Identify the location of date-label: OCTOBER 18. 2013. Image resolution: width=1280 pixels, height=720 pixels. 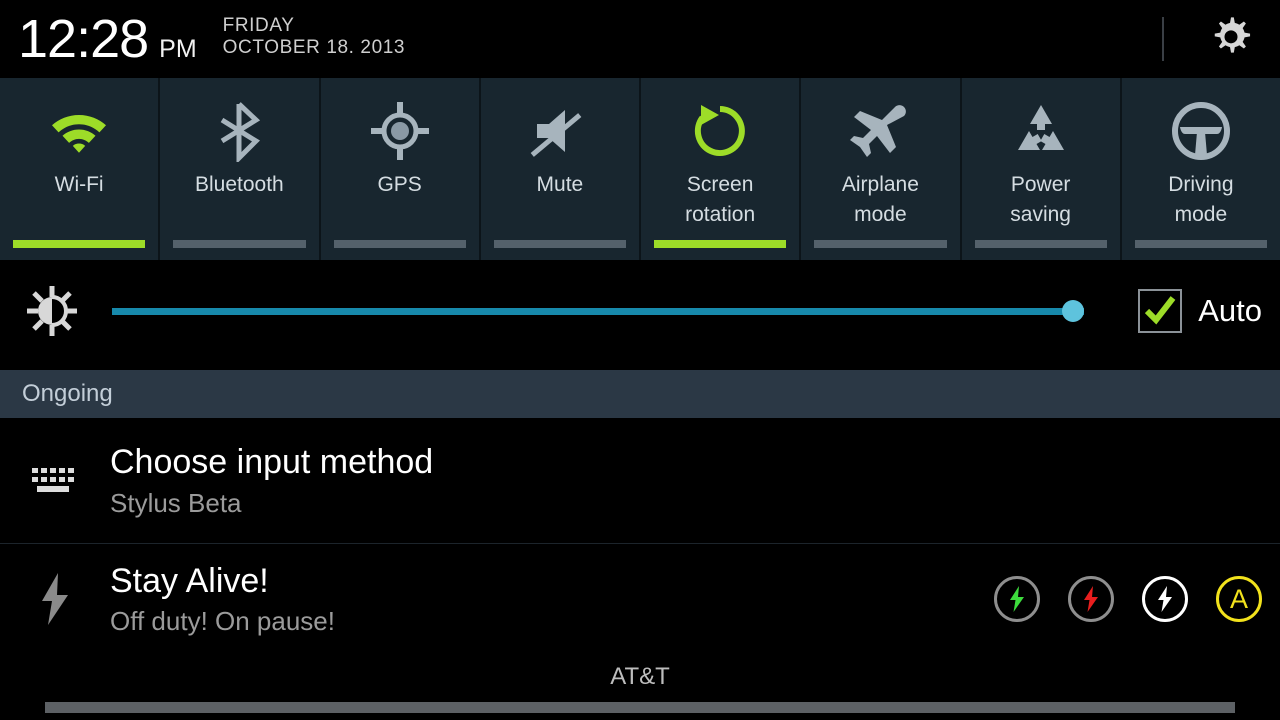
(314, 47).